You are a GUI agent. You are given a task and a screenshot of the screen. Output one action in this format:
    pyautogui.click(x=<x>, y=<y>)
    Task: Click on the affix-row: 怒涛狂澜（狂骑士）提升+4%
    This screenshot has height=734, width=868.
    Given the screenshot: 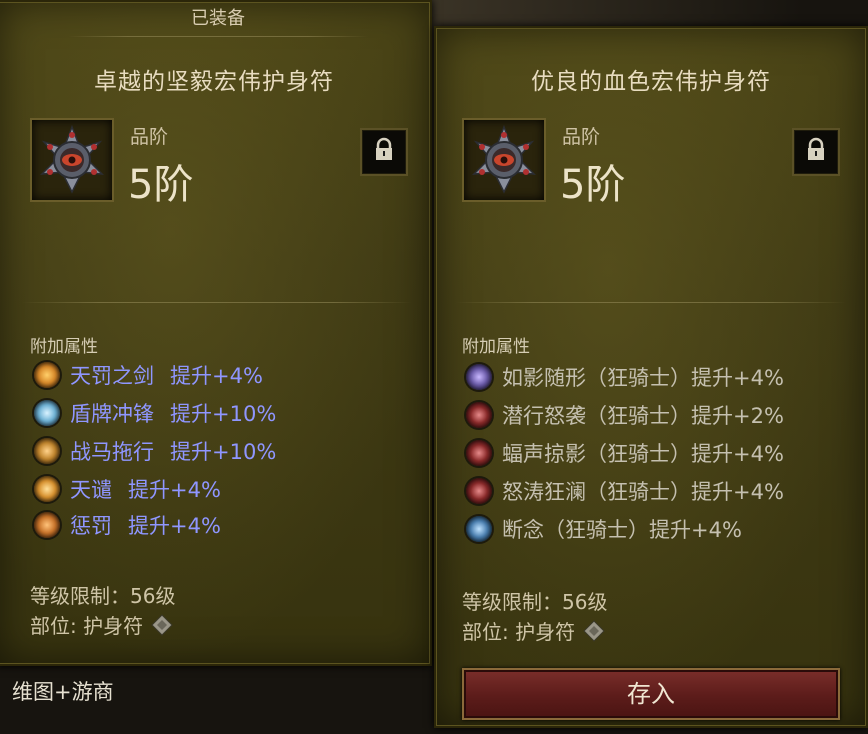 What is the action you would take?
    pyautogui.click(x=625, y=491)
    